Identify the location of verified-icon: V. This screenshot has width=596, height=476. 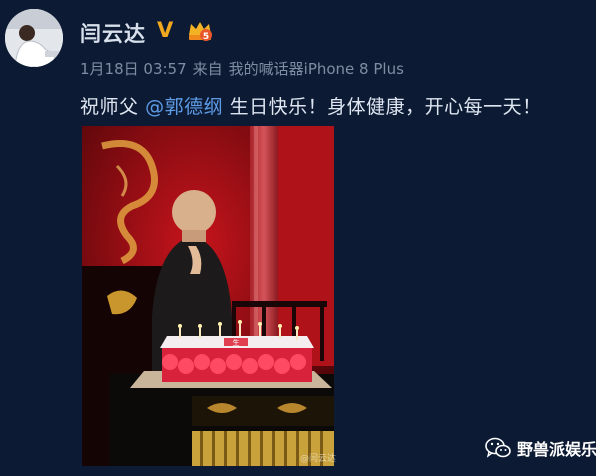
(165, 30).